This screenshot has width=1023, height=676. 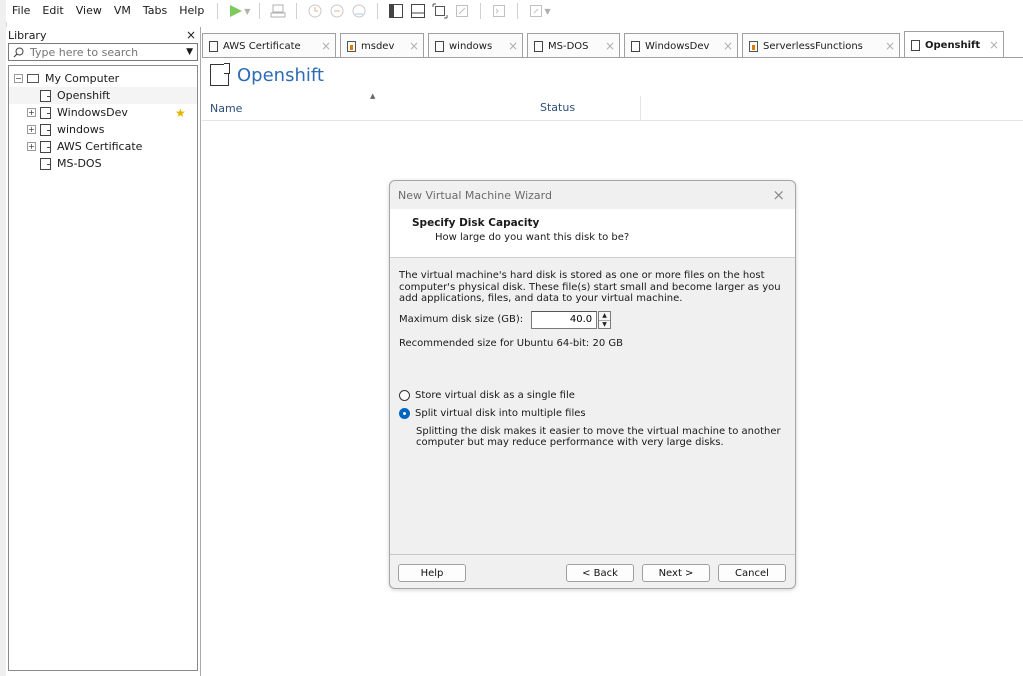 What do you see at coordinates (592, 396) in the screenshot?
I see `radio-single-file: Store virtual disk as a single file` at bounding box center [592, 396].